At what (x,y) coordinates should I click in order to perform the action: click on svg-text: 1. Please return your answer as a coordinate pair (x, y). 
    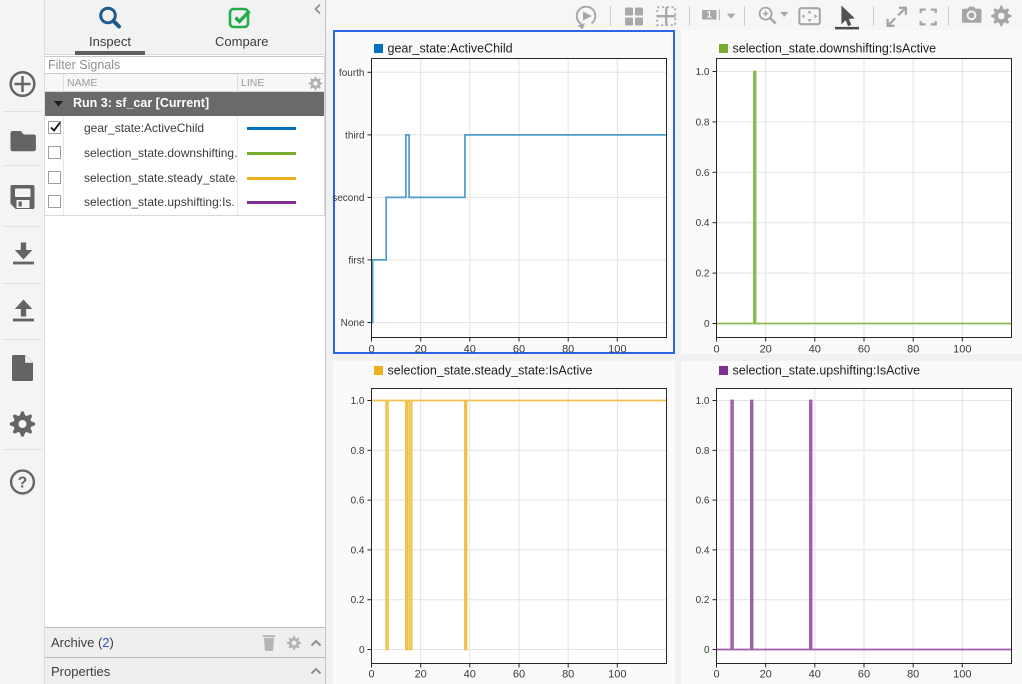
    Looking at the image, I should click on (709, 15).